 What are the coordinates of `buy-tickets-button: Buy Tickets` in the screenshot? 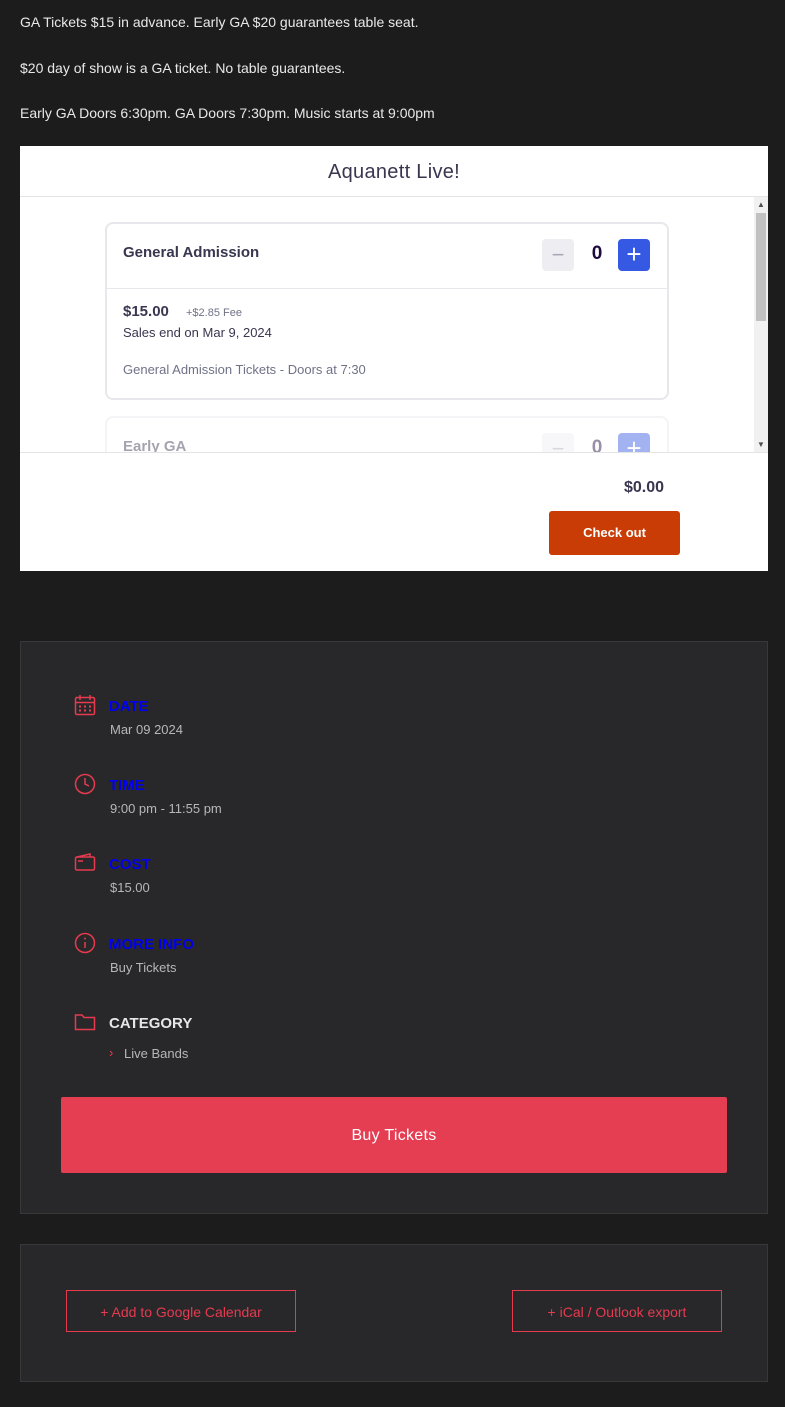 It's located at (394, 1135).